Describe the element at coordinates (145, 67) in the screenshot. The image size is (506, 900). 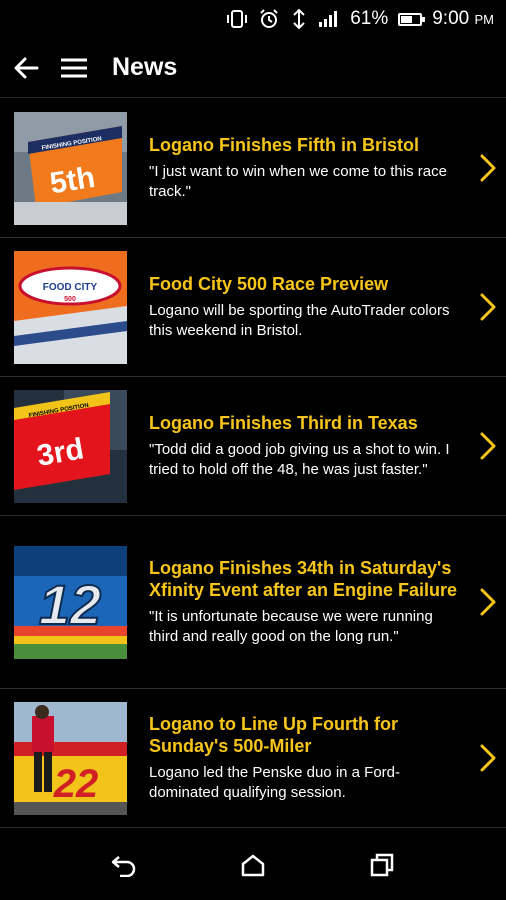
I see `page-title: News` at that location.